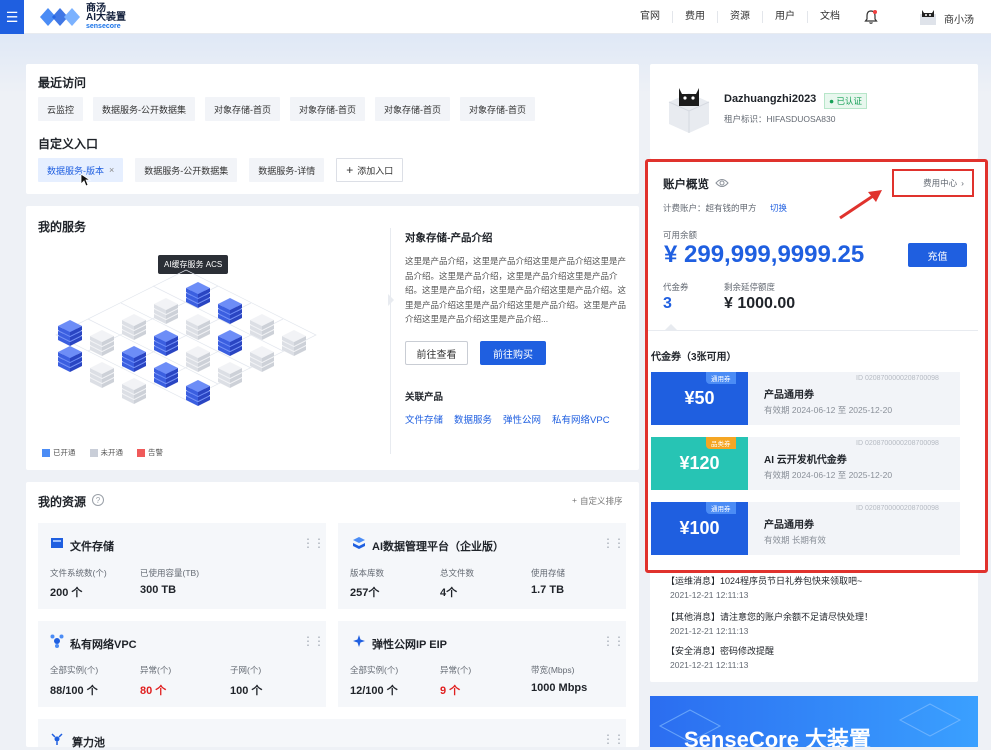 This screenshot has height=750, width=991. I want to click on balance-value: ¥ 299,999,9999.25, so click(764, 254).